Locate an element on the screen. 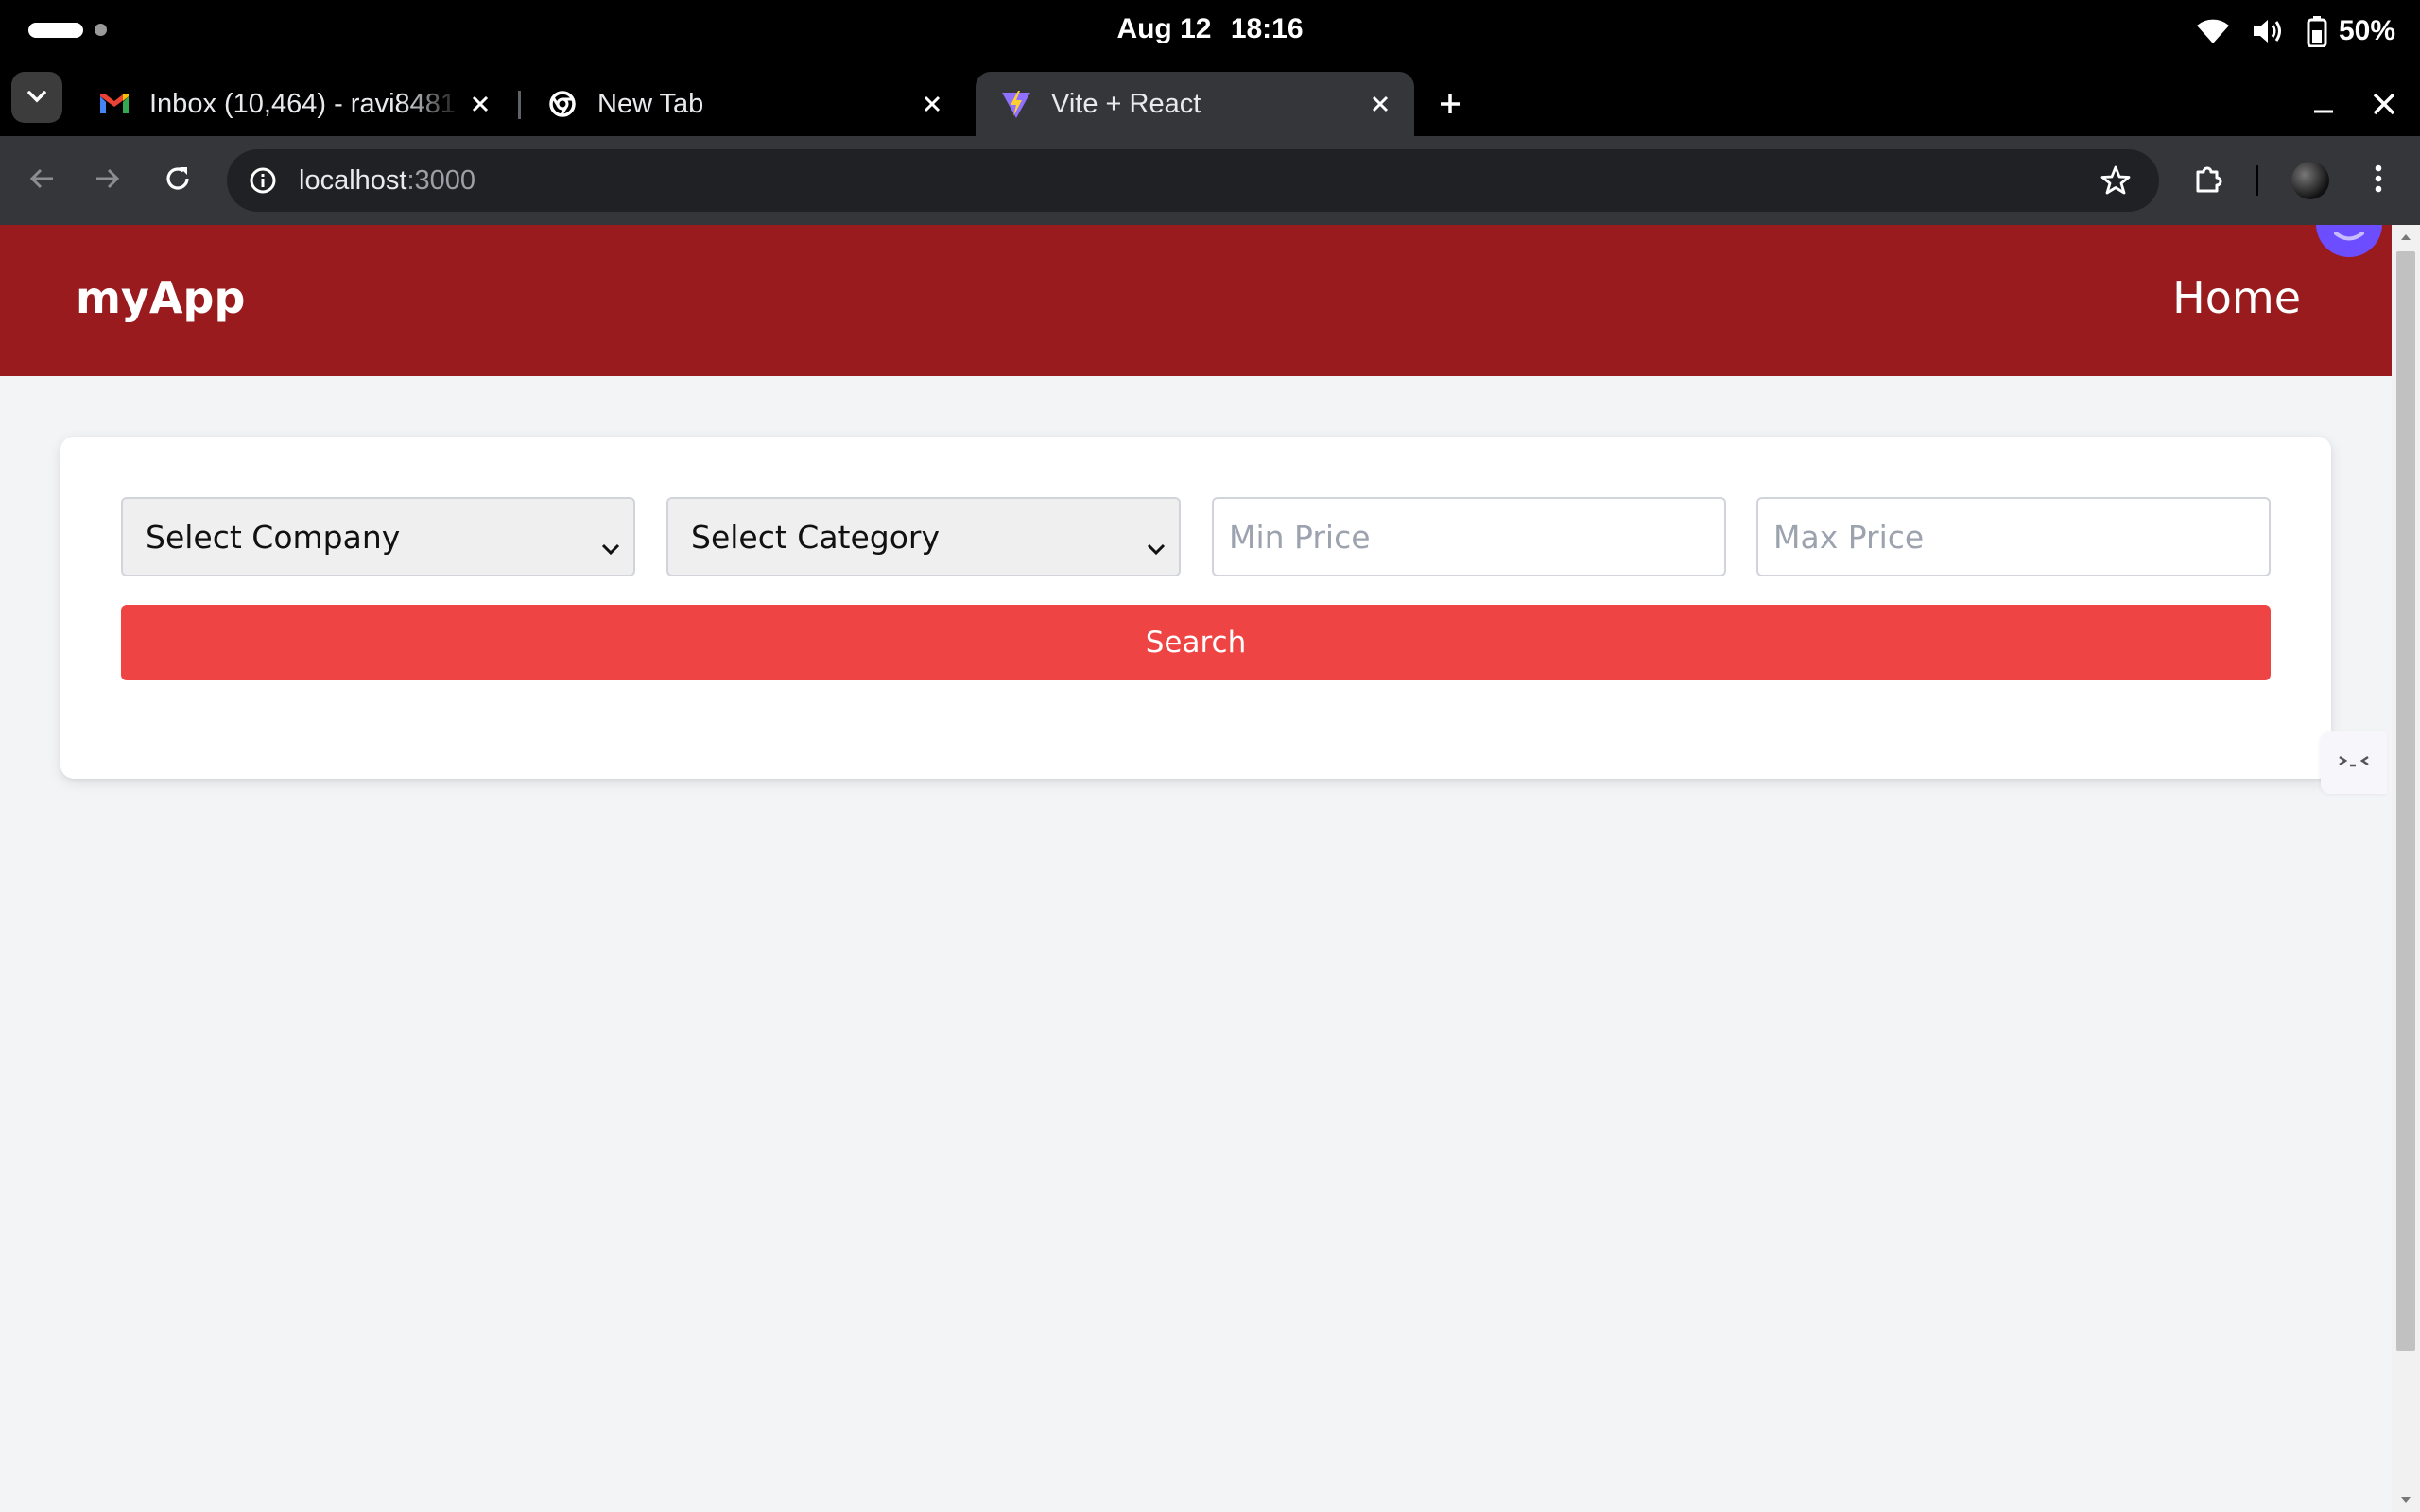 The width and height of the screenshot is (2420, 1512). scroll-down-arrow-icon is located at coordinates (2406, 1499).